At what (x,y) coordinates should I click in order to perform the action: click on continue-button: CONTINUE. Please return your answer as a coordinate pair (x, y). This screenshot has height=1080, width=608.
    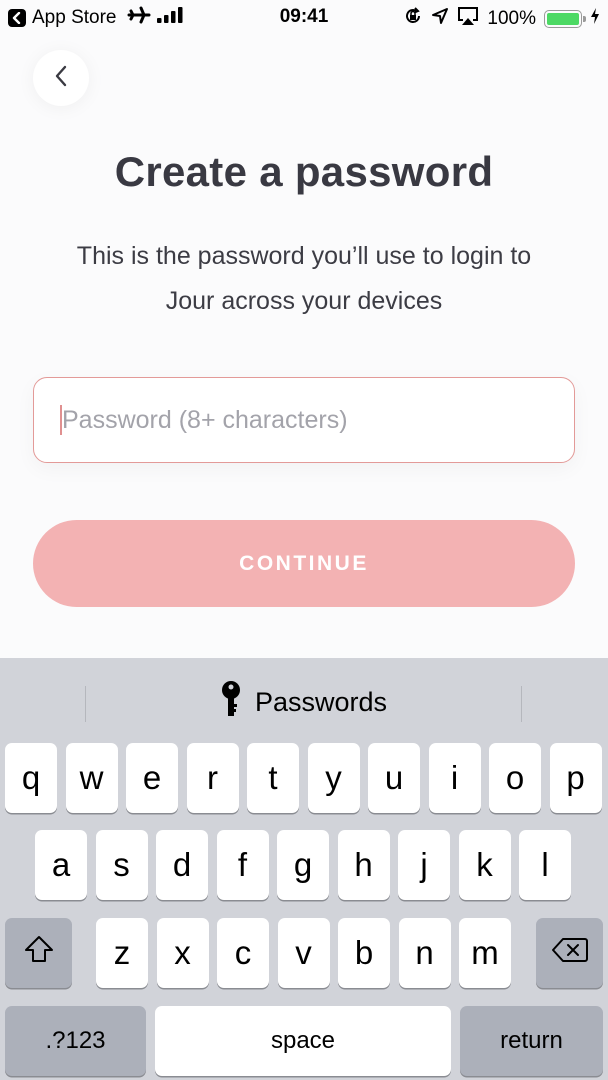
    Looking at the image, I should click on (304, 563).